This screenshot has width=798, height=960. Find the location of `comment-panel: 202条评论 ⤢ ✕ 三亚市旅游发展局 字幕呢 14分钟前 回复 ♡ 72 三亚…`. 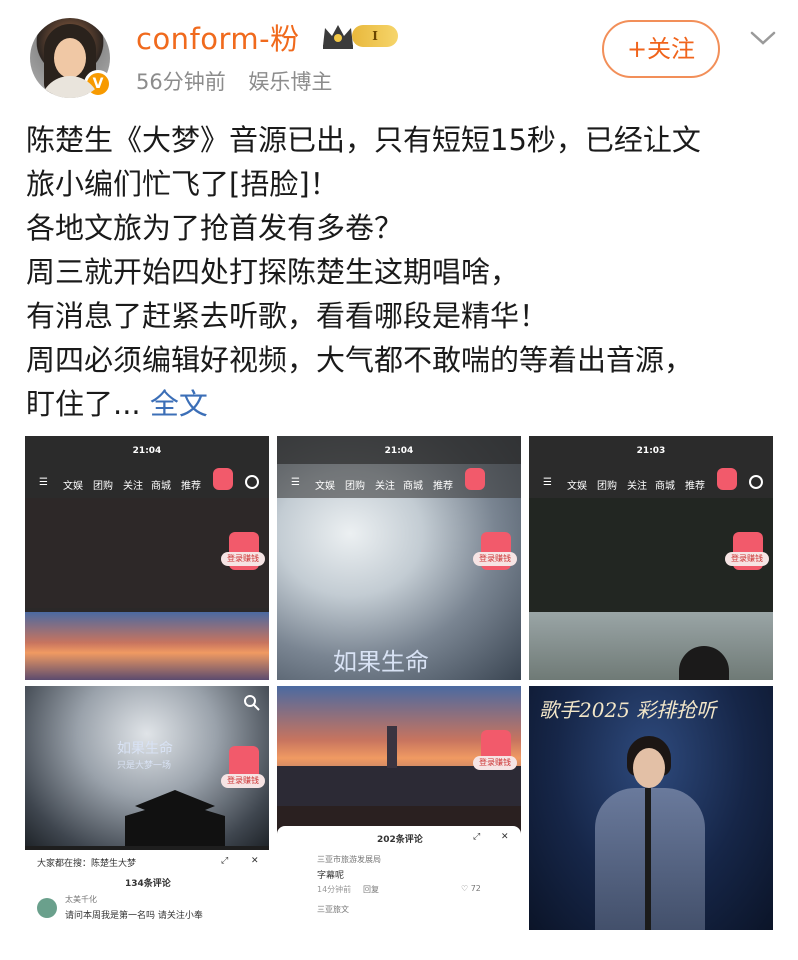

comment-panel: 202条评论 ⤢ ✕ 三亚市旅游发展局 字幕呢 14分钟前 回复 ♡ 72 三亚… is located at coordinates (399, 878).